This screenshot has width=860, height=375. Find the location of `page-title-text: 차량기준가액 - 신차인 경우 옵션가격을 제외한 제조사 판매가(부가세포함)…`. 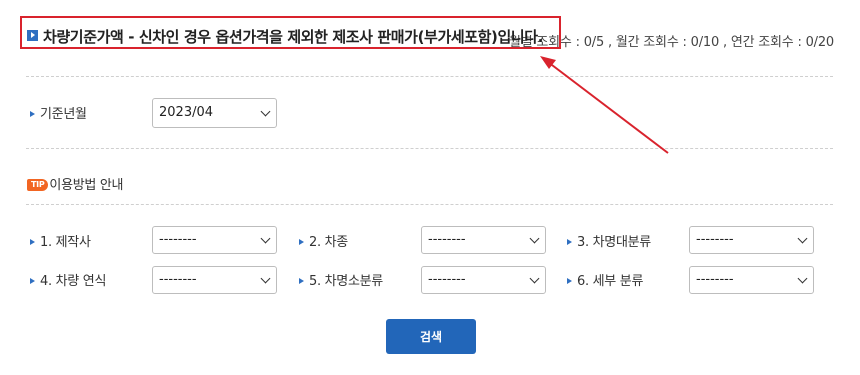

page-title-text: 차량기준가액 - 신차인 경우 옵션가격을 제외한 제조사 판매가(부가세포함)… is located at coordinates (293, 37).